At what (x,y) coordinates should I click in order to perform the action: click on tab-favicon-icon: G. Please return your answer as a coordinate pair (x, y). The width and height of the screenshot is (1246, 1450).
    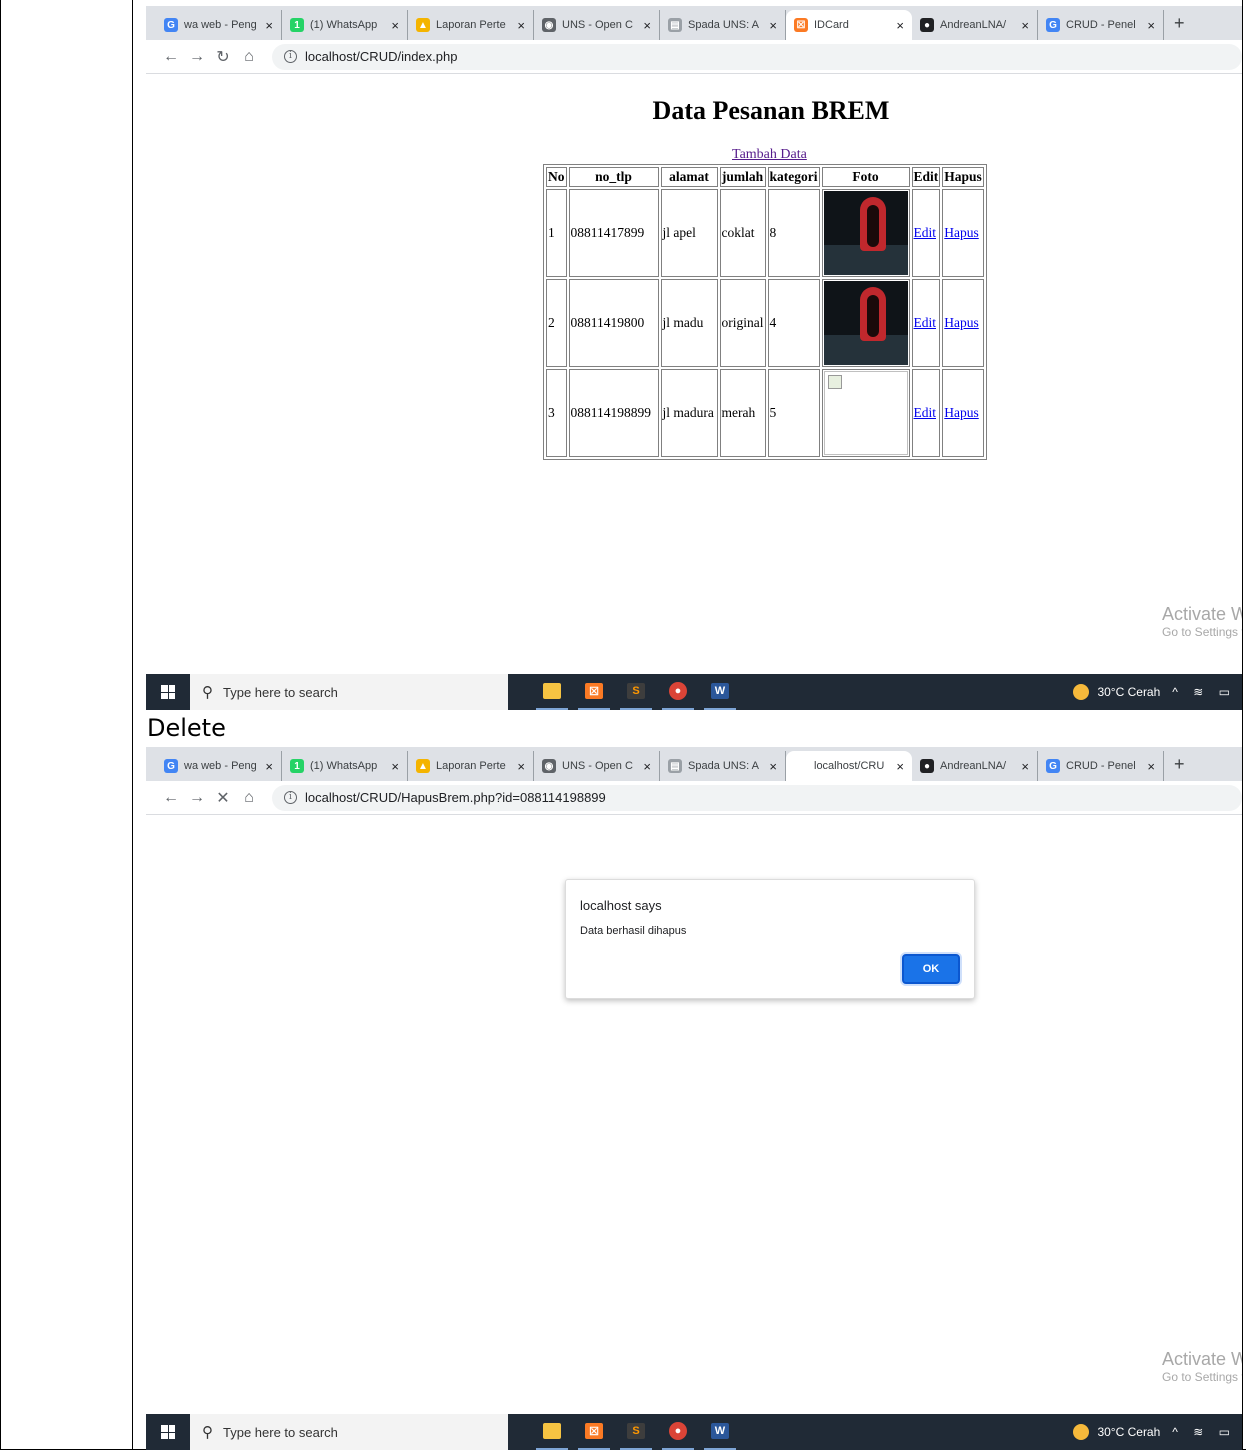
    Looking at the image, I should click on (1053, 766).